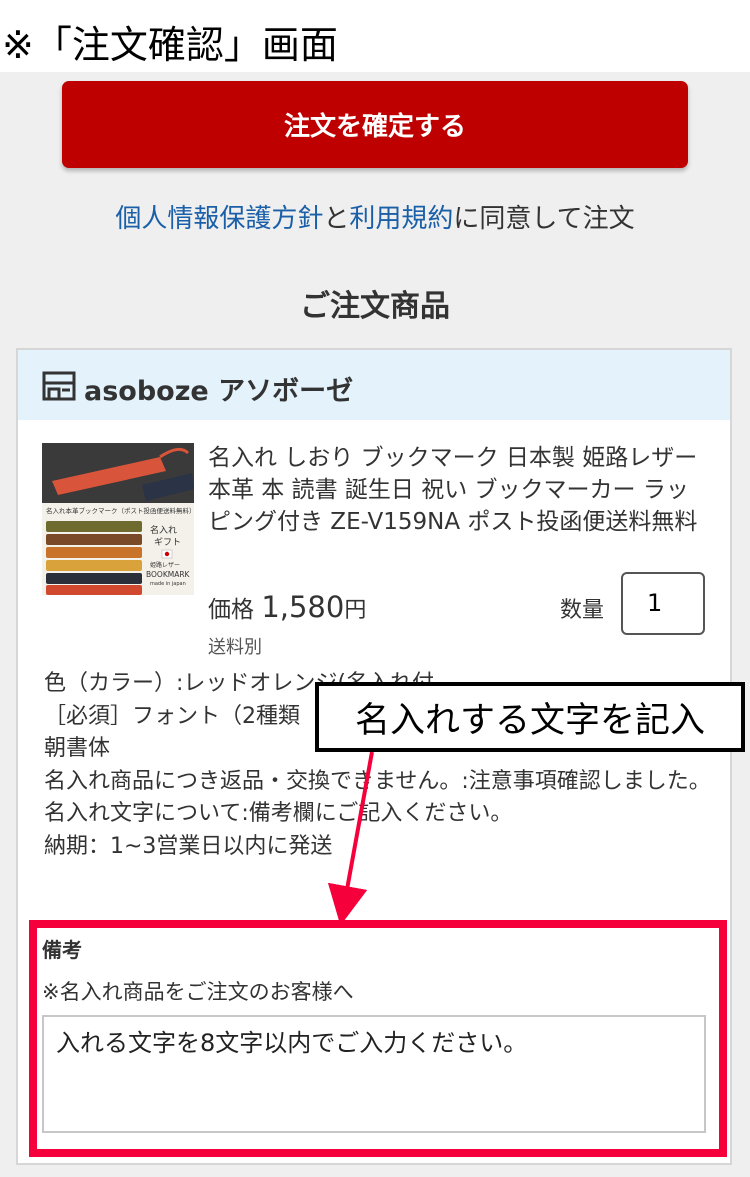  I want to click on agreement-line: 個人情報保護方針と利用規約に同意して注文, so click(375, 216).